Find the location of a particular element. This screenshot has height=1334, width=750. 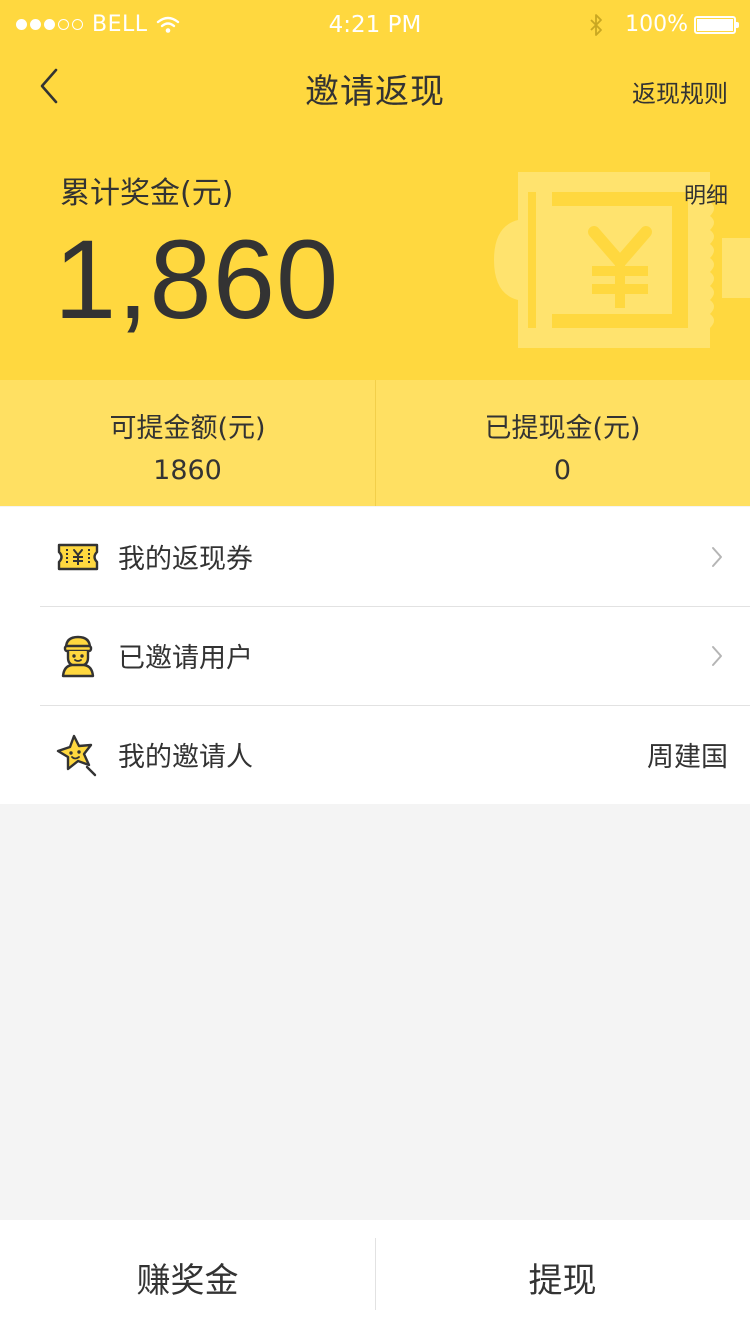

status-right: 100% is located at coordinates (664, 24).